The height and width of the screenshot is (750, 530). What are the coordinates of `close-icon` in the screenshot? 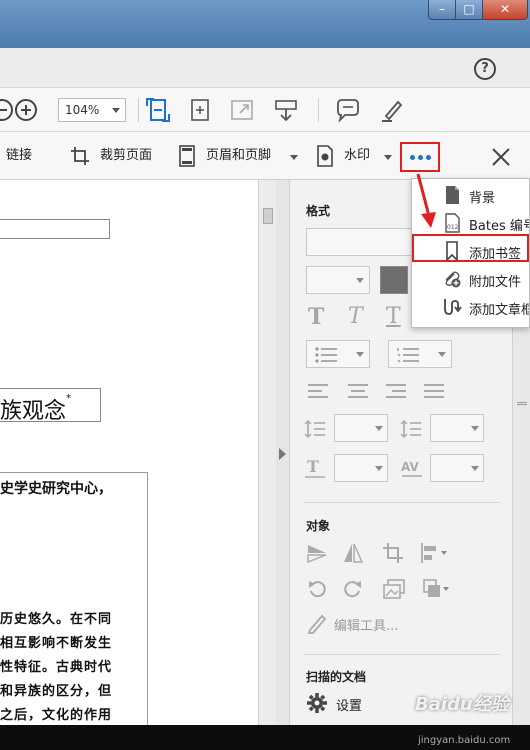 It's located at (501, 157).